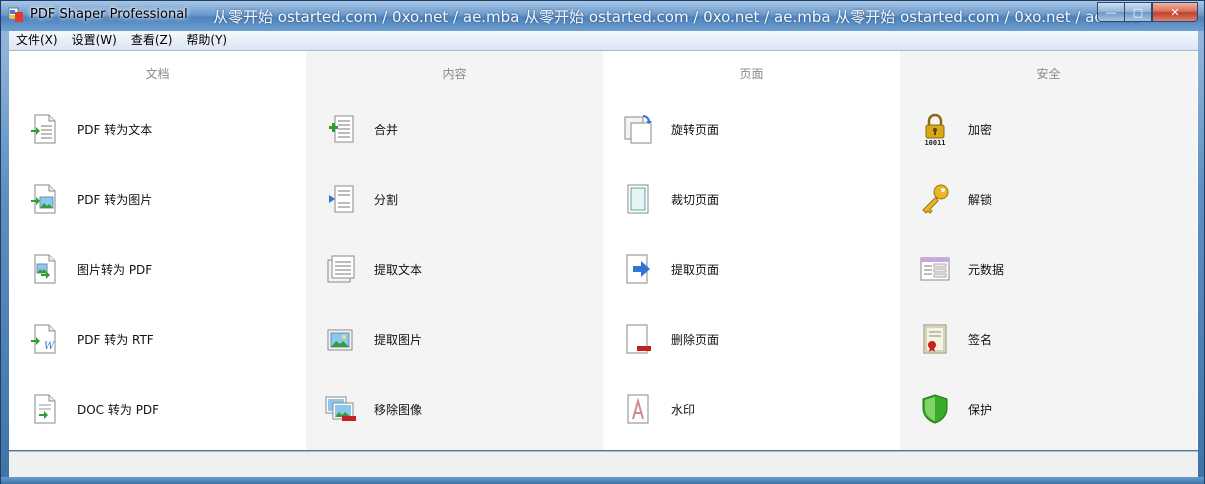 The height and width of the screenshot is (484, 1205). I want to click on app-logo-icon, so click(16, 15).